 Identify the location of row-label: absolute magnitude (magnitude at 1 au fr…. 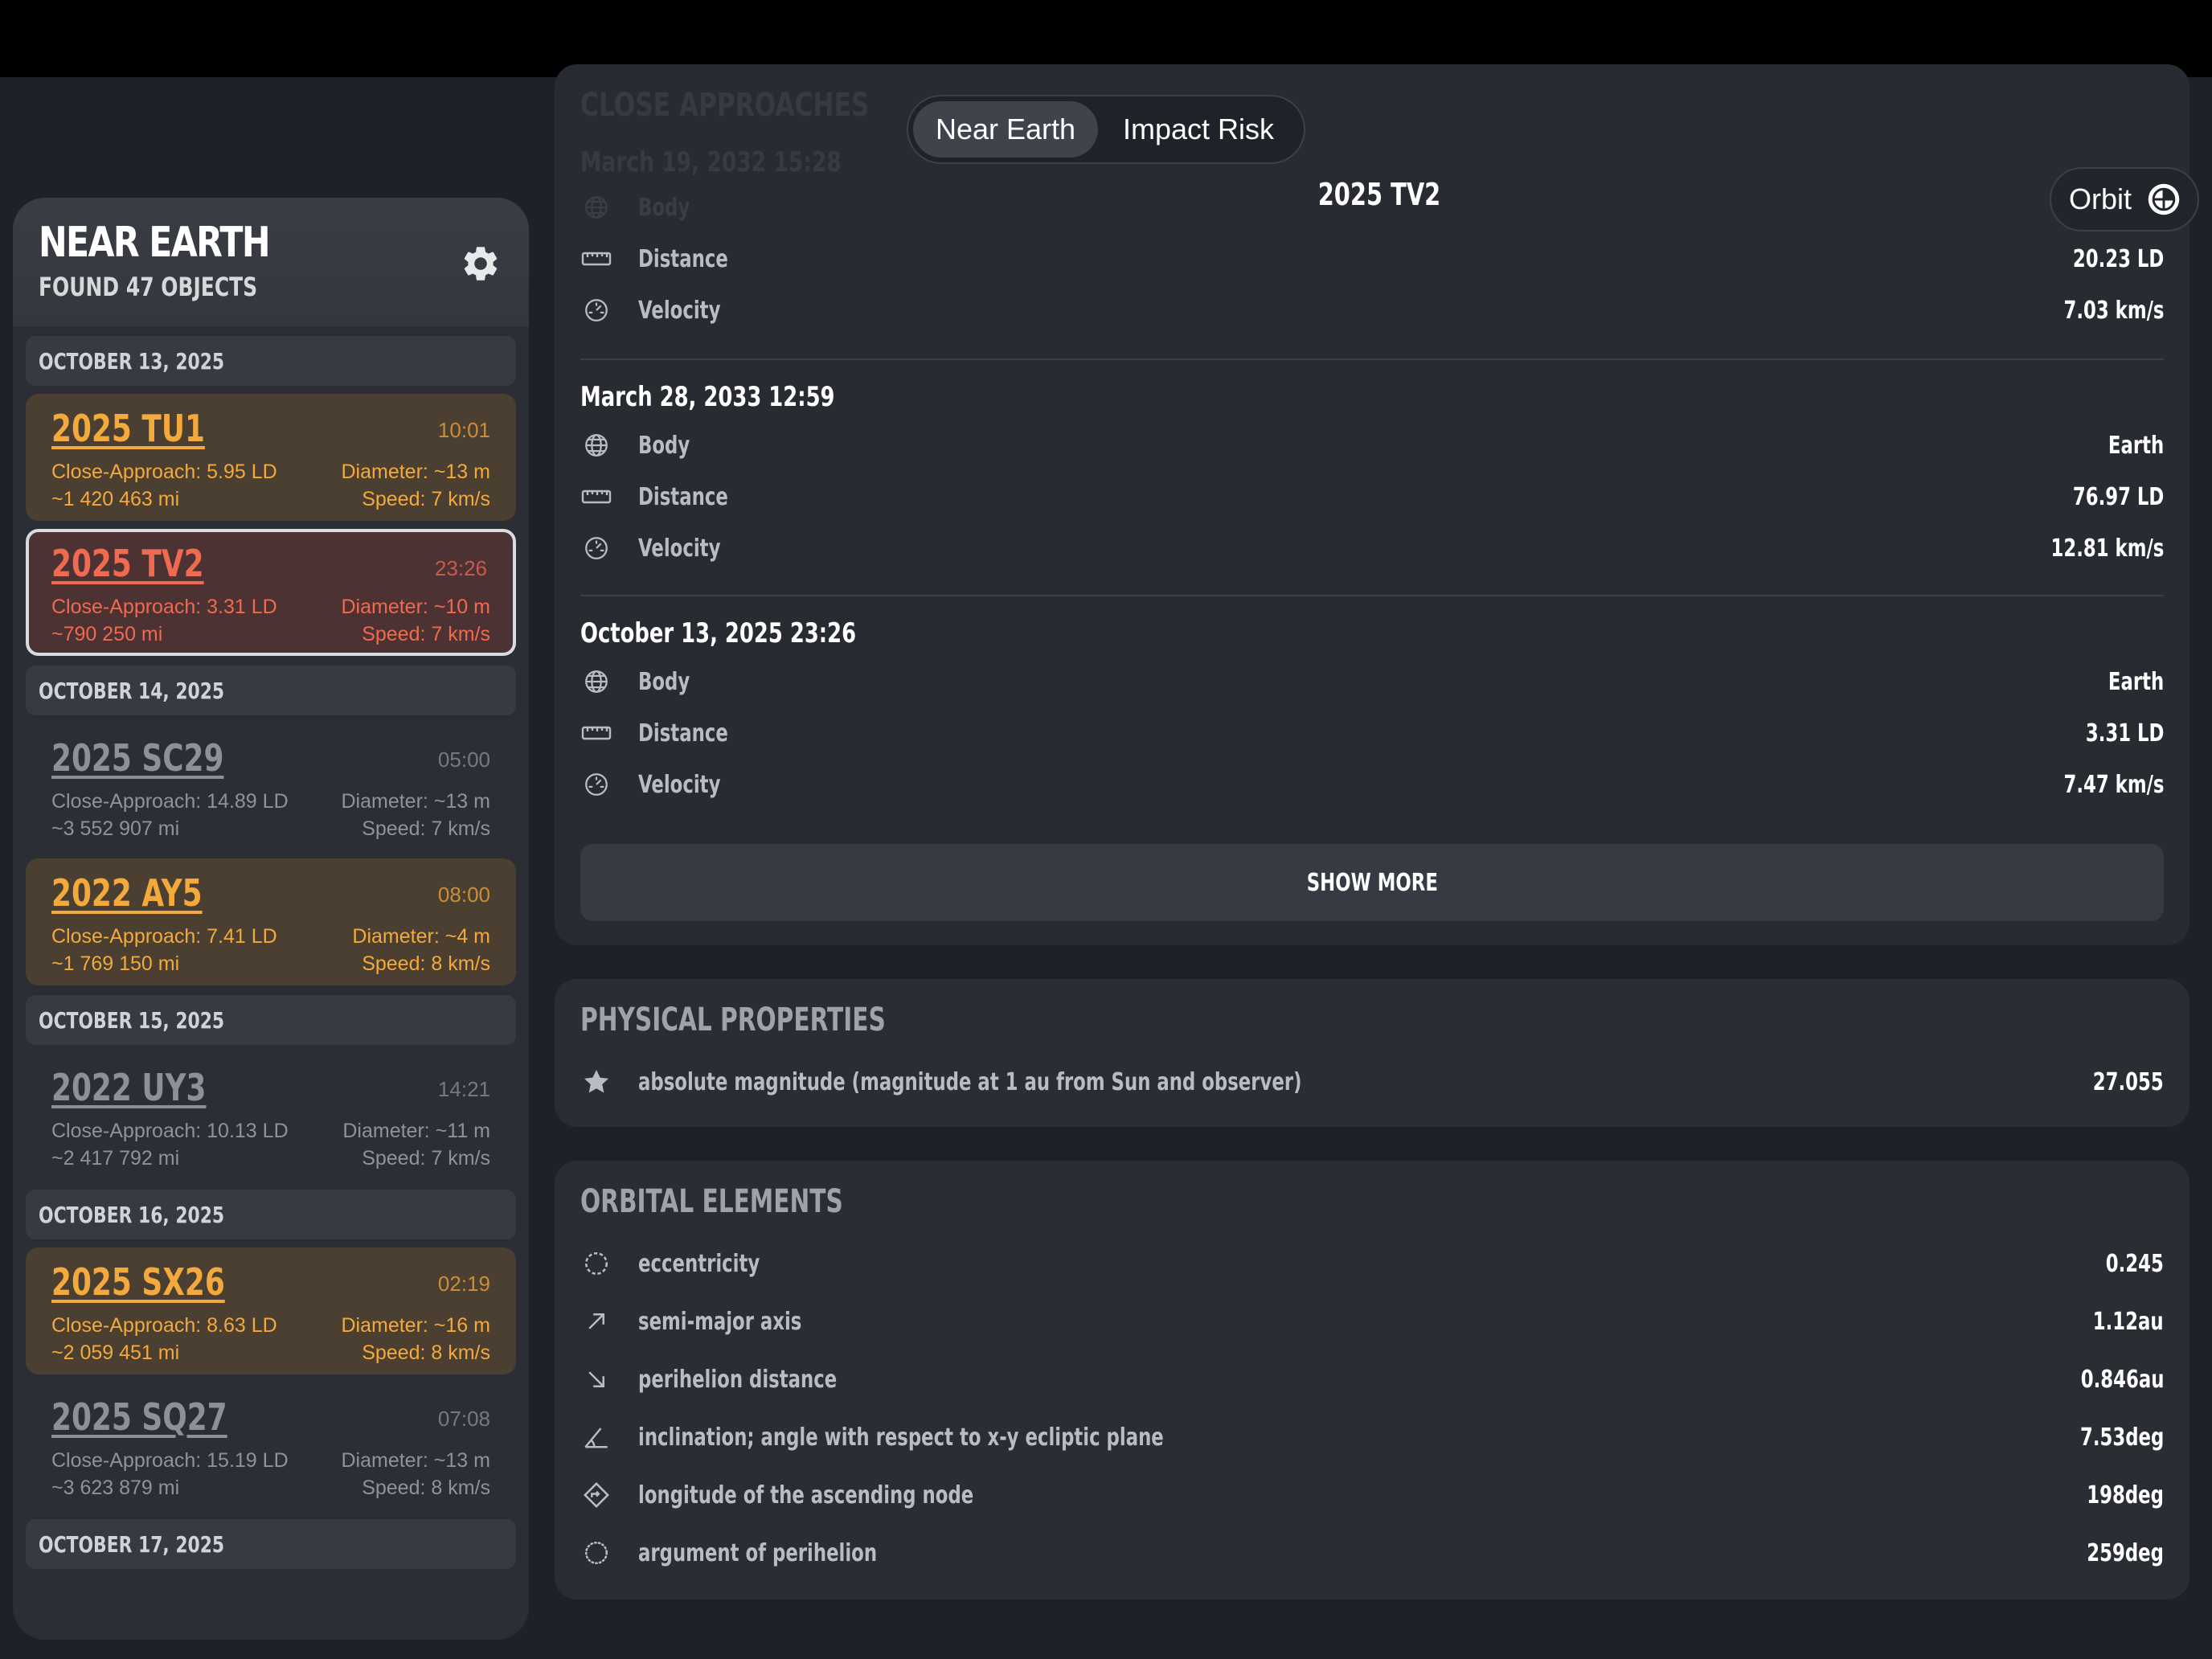
(970, 1081).